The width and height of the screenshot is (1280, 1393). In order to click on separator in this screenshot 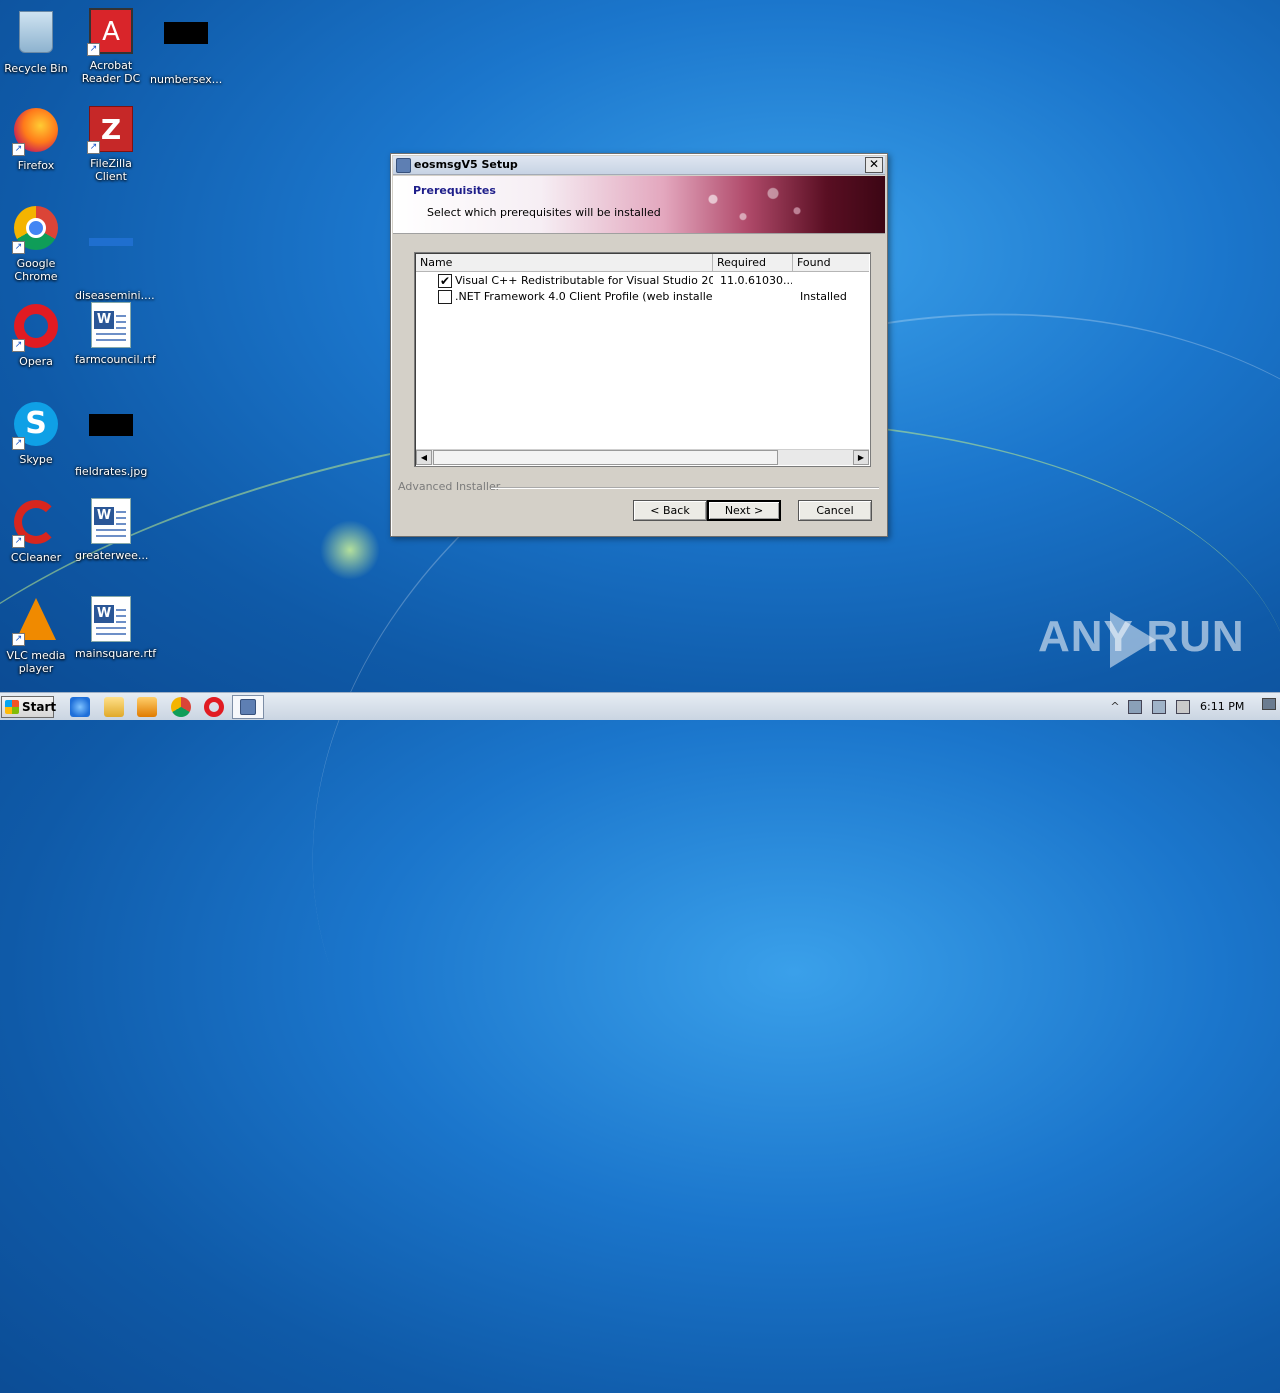, I will do `click(685, 488)`.